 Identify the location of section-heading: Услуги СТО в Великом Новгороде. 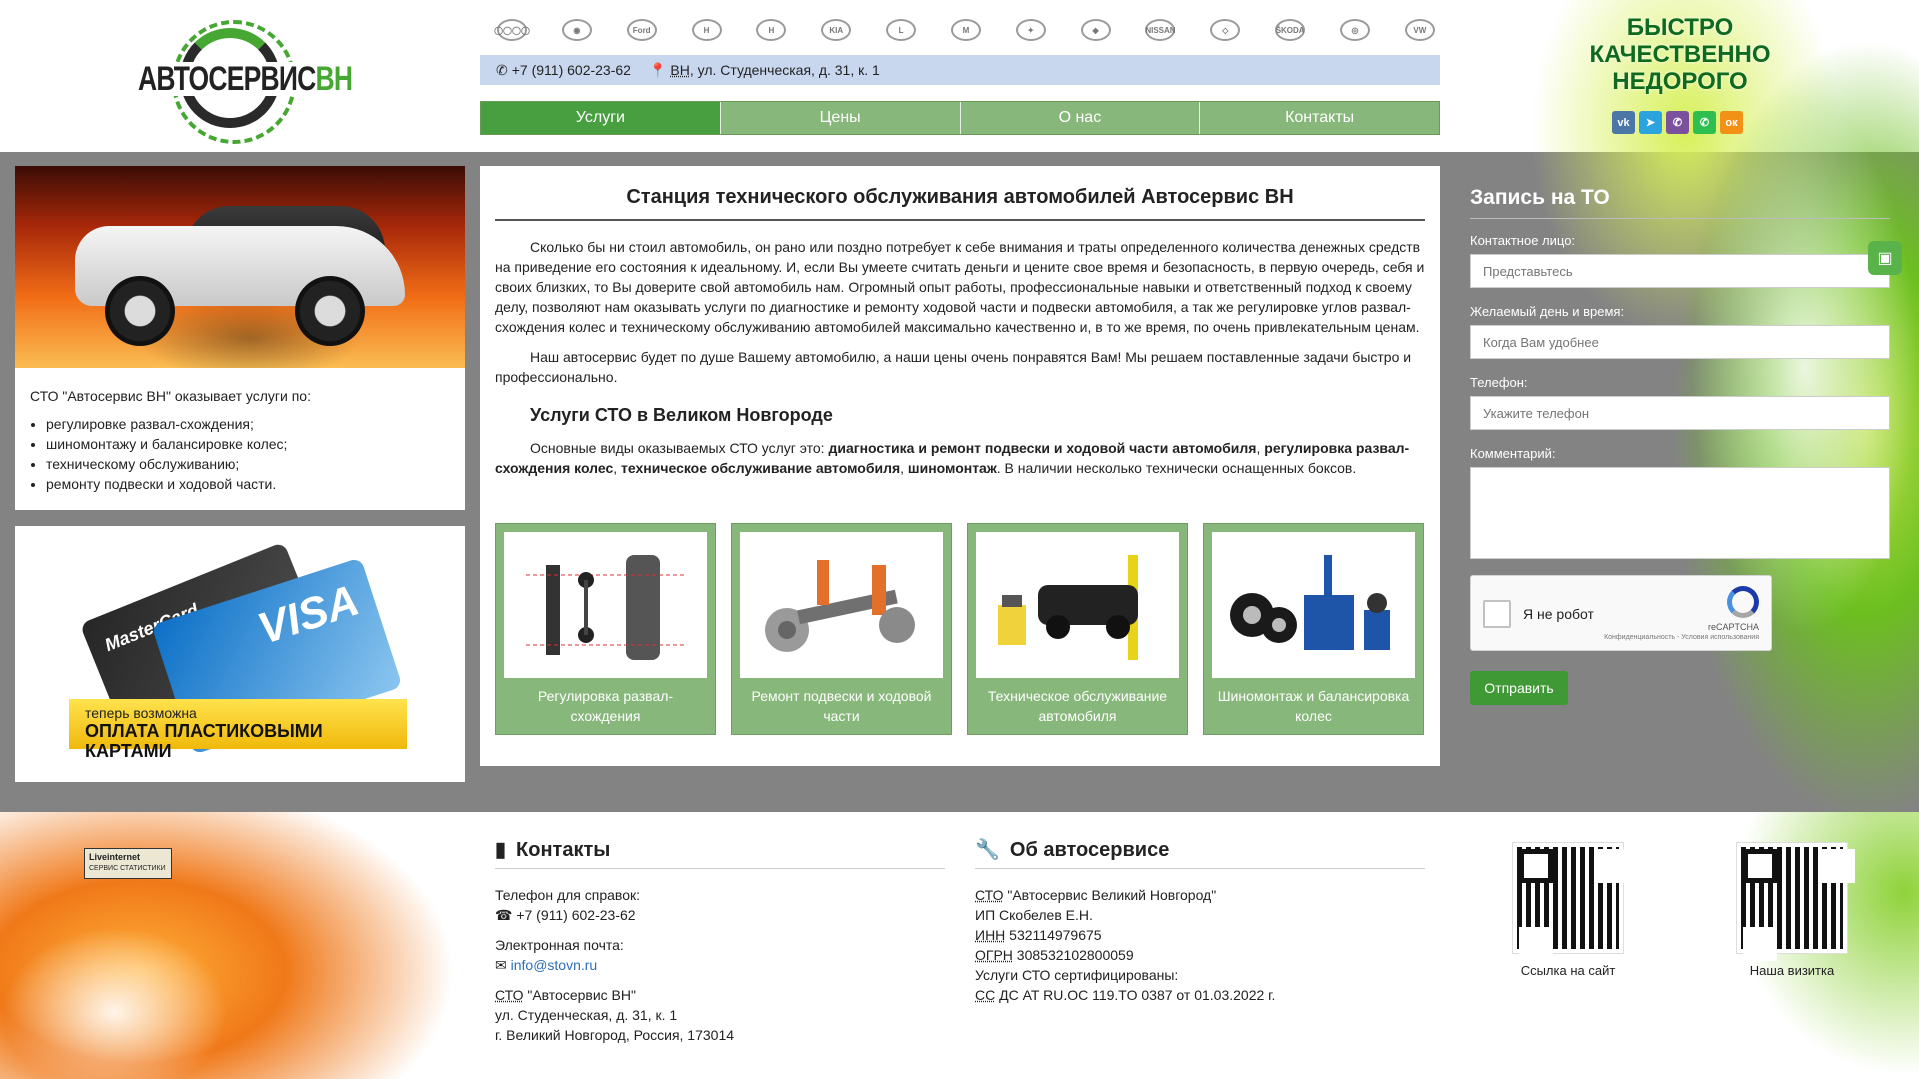
(681, 415).